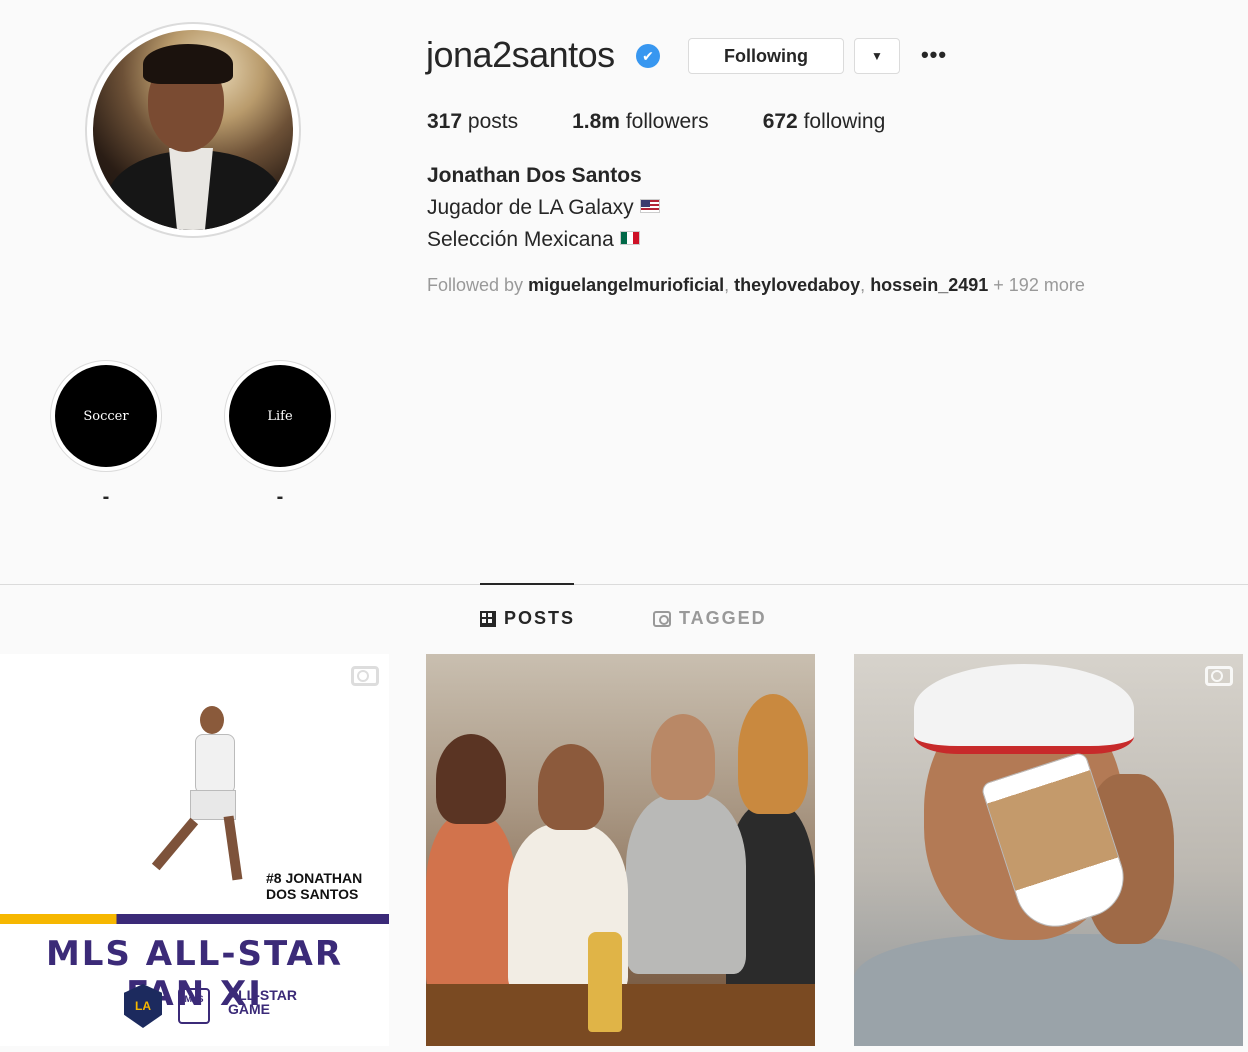 The height and width of the screenshot is (1052, 1248). What do you see at coordinates (530, 207) in the screenshot?
I see `bio-line-1-text: Jugador de LA Galaxy` at bounding box center [530, 207].